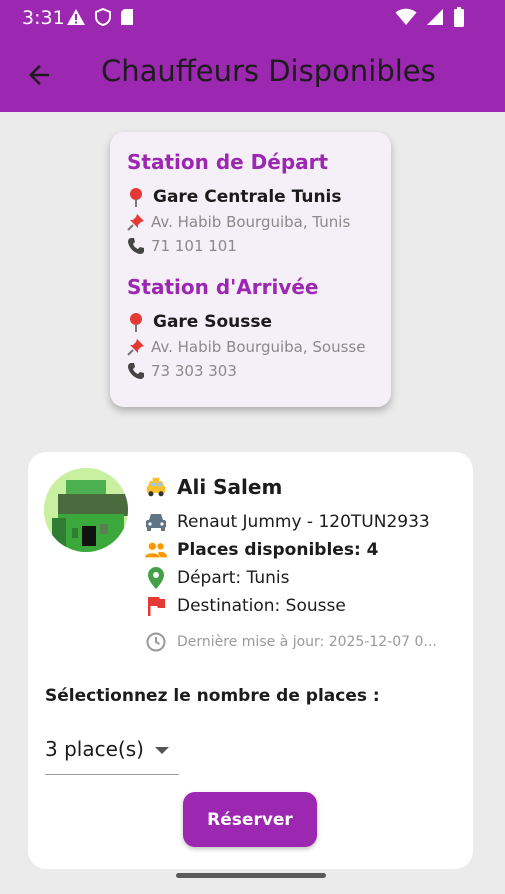 Image resolution: width=505 pixels, height=894 pixels. I want to click on seat-count-value: 3 place(s), so click(94, 749).